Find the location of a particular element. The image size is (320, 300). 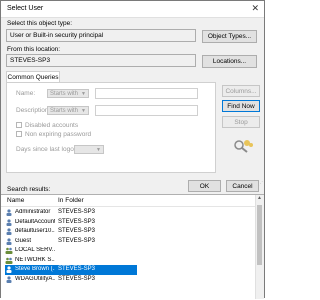

location-field: STEVES-SP3 is located at coordinates (101, 60).